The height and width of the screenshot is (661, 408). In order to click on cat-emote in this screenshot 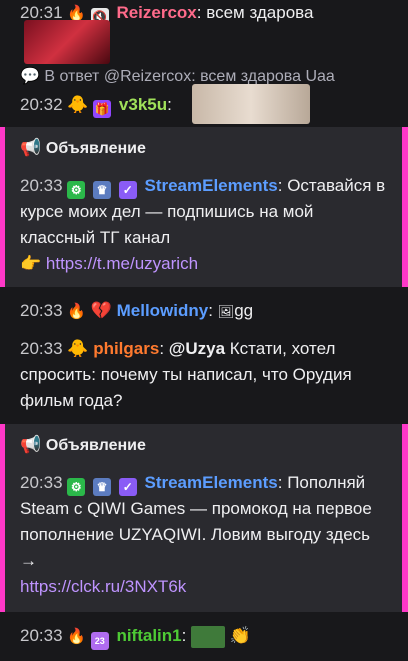, I will do `click(251, 104)`.